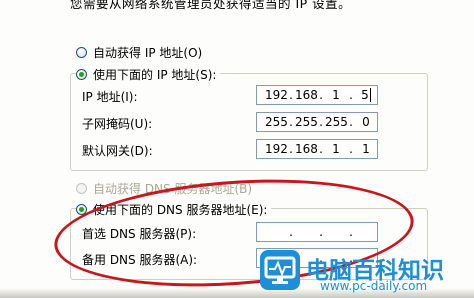 This screenshot has width=474, height=298. Describe the element at coordinates (81, 188) in the screenshot. I see `auto-dns-radio` at that location.